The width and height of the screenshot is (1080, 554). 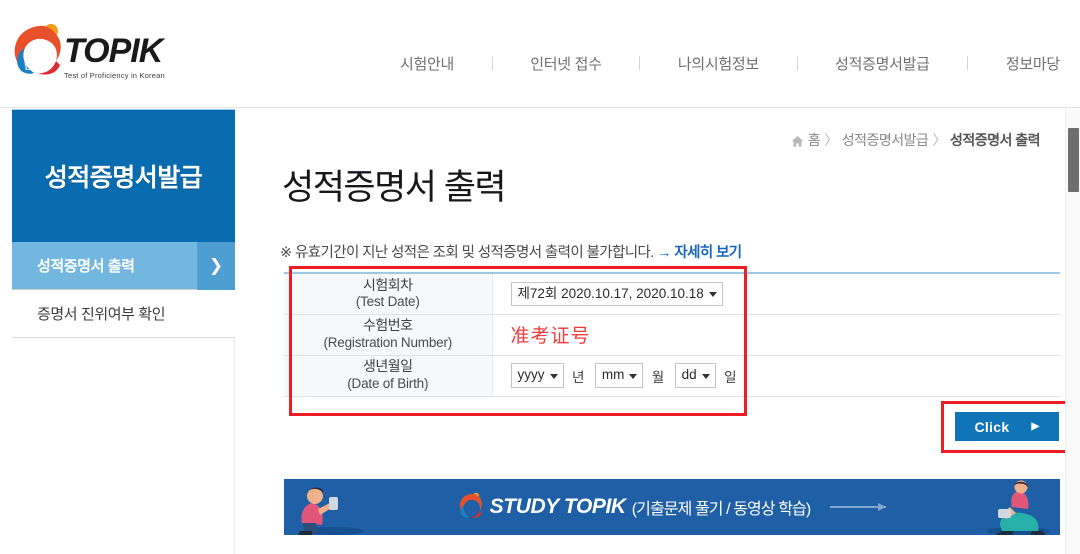 I want to click on logo-text-group: TOPIK Test of Proficiency in Korean, so click(x=114, y=57).